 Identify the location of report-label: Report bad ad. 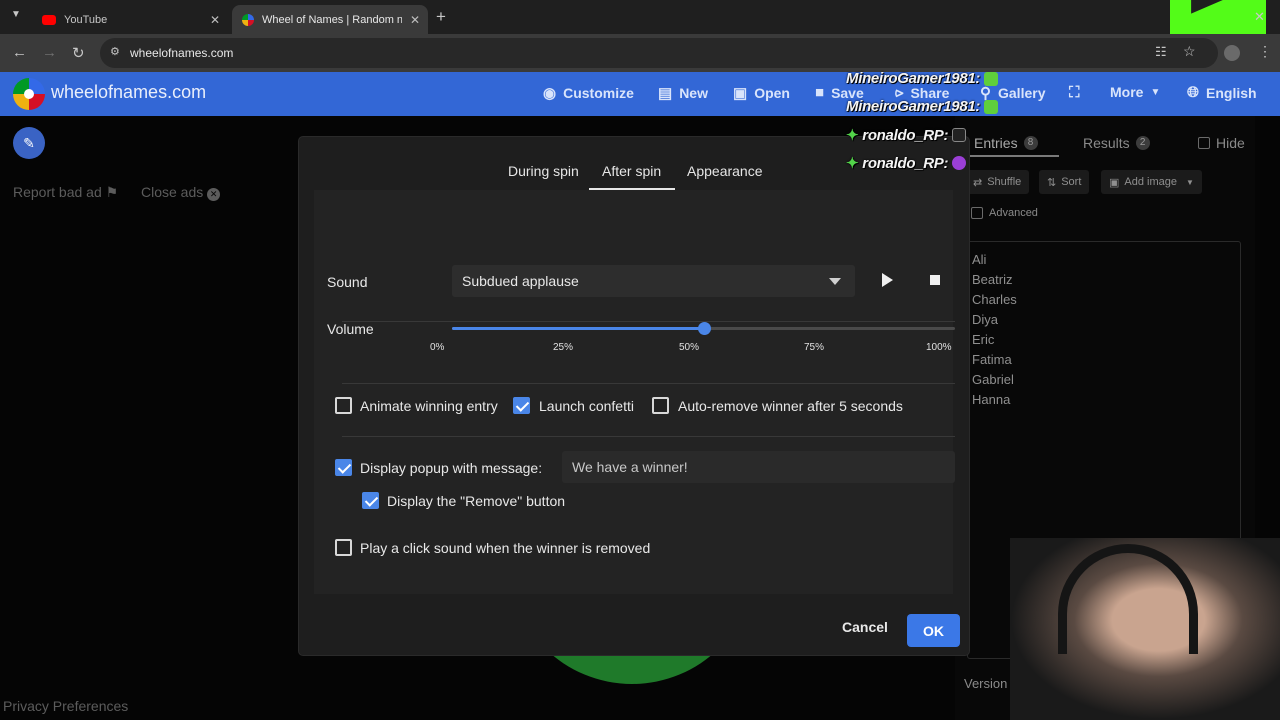
(57, 192).